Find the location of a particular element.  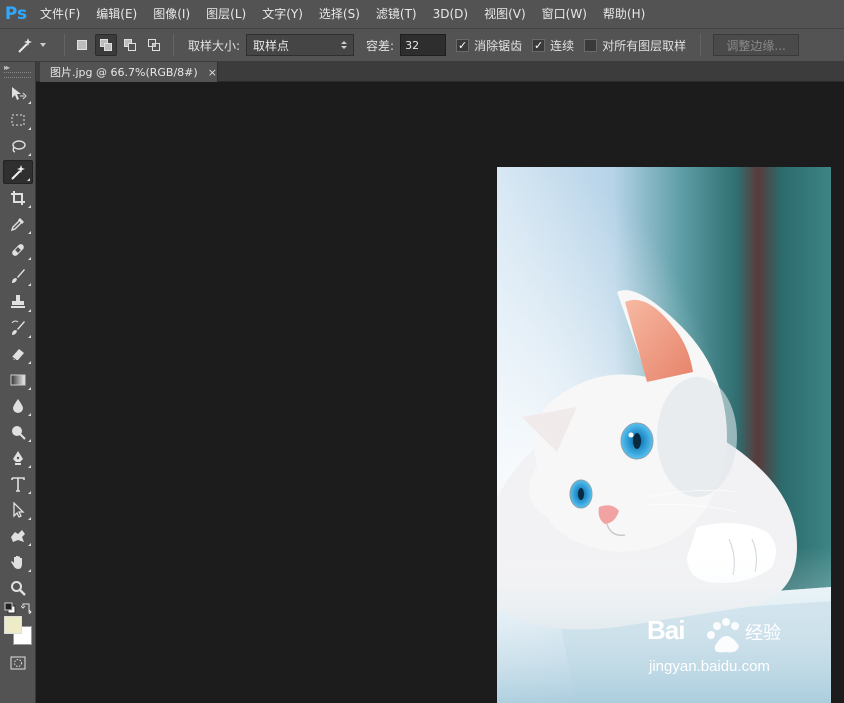

history-brush-icon is located at coordinates (18, 327).